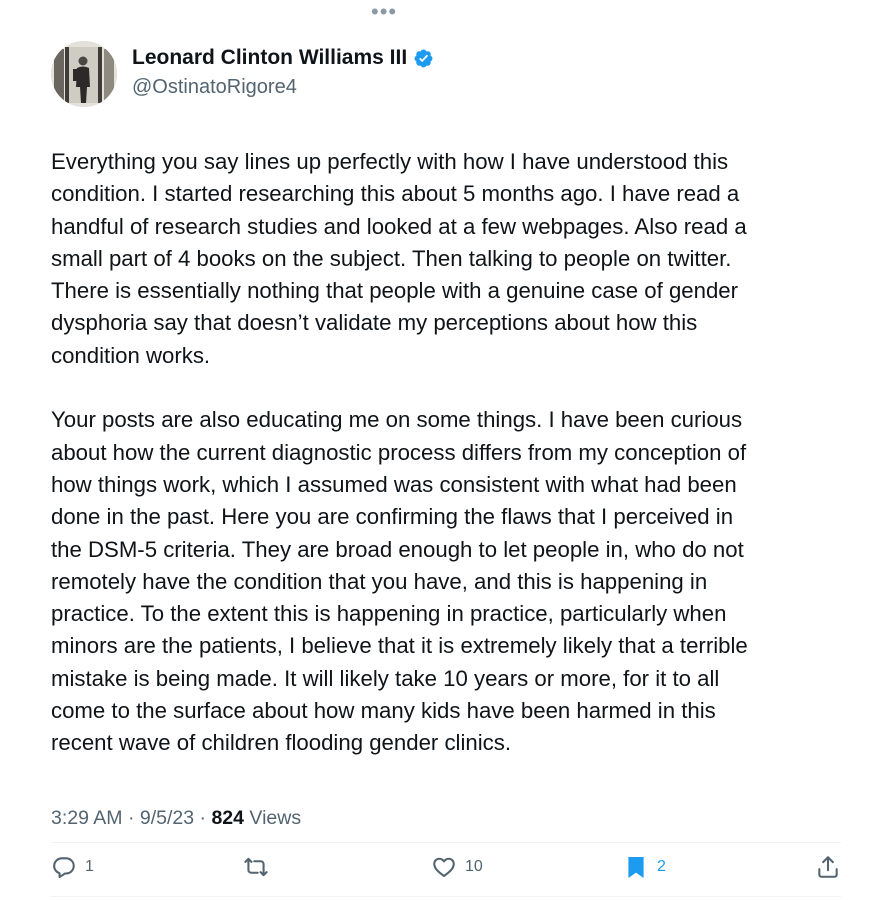 The height and width of the screenshot is (900, 877). I want to click on views-count: 824, so click(227, 818).